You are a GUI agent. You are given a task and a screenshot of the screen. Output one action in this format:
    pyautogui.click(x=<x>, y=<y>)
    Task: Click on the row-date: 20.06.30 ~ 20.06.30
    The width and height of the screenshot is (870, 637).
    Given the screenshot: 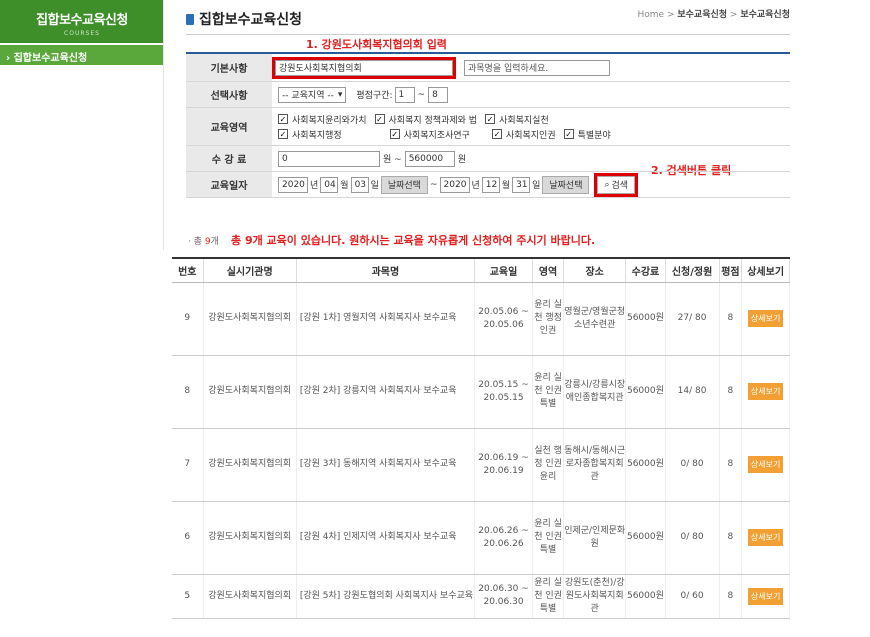 What is the action you would take?
    pyautogui.click(x=504, y=596)
    